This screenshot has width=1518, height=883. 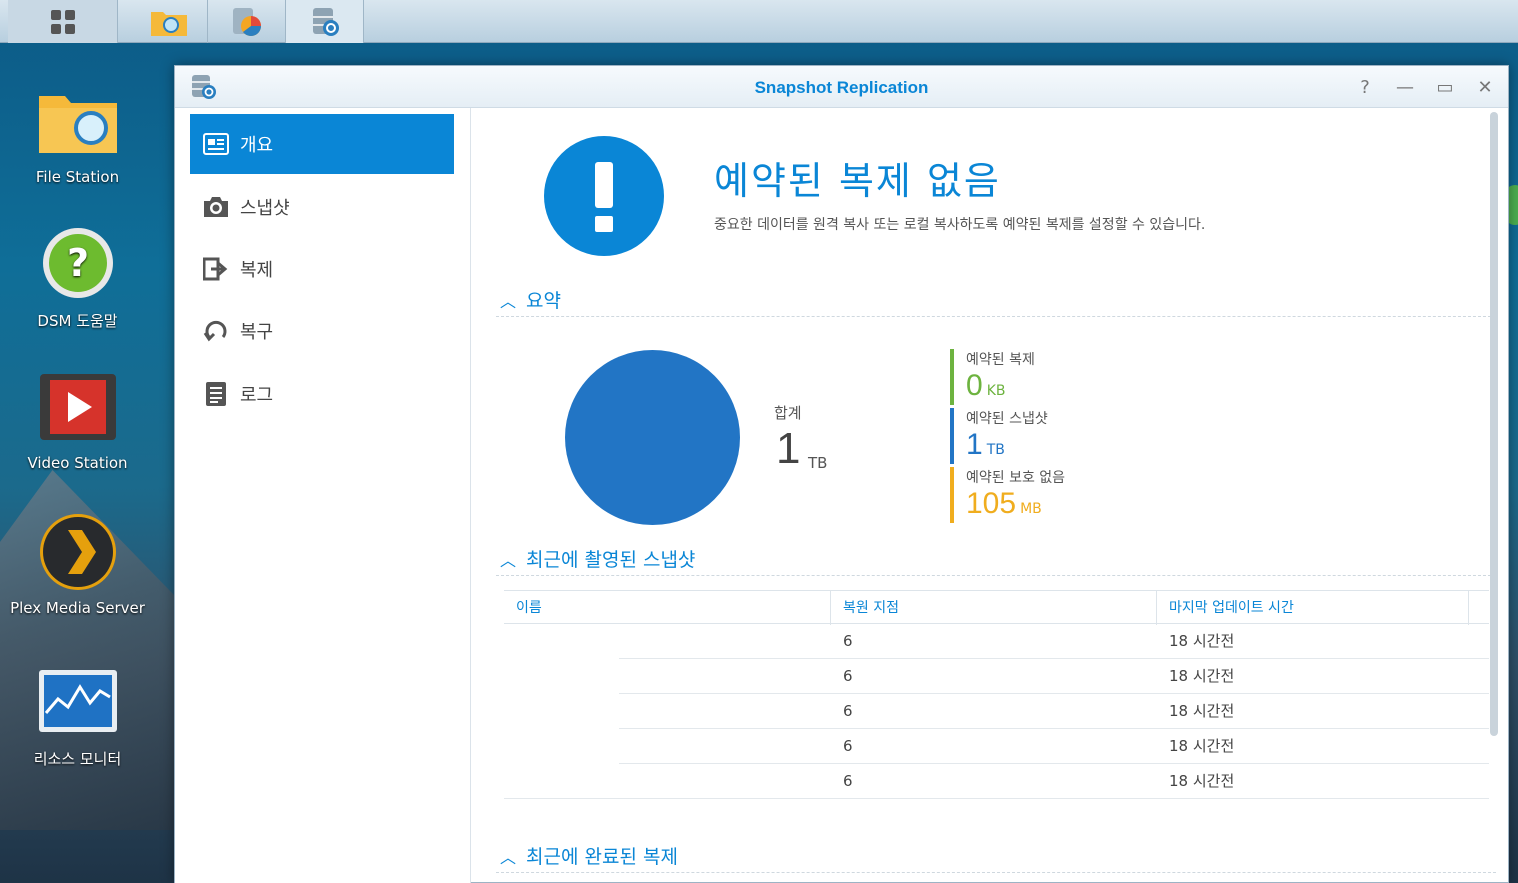 I want to click on desktop-icon-video-station: Video Station, so click(x=77, y=419).